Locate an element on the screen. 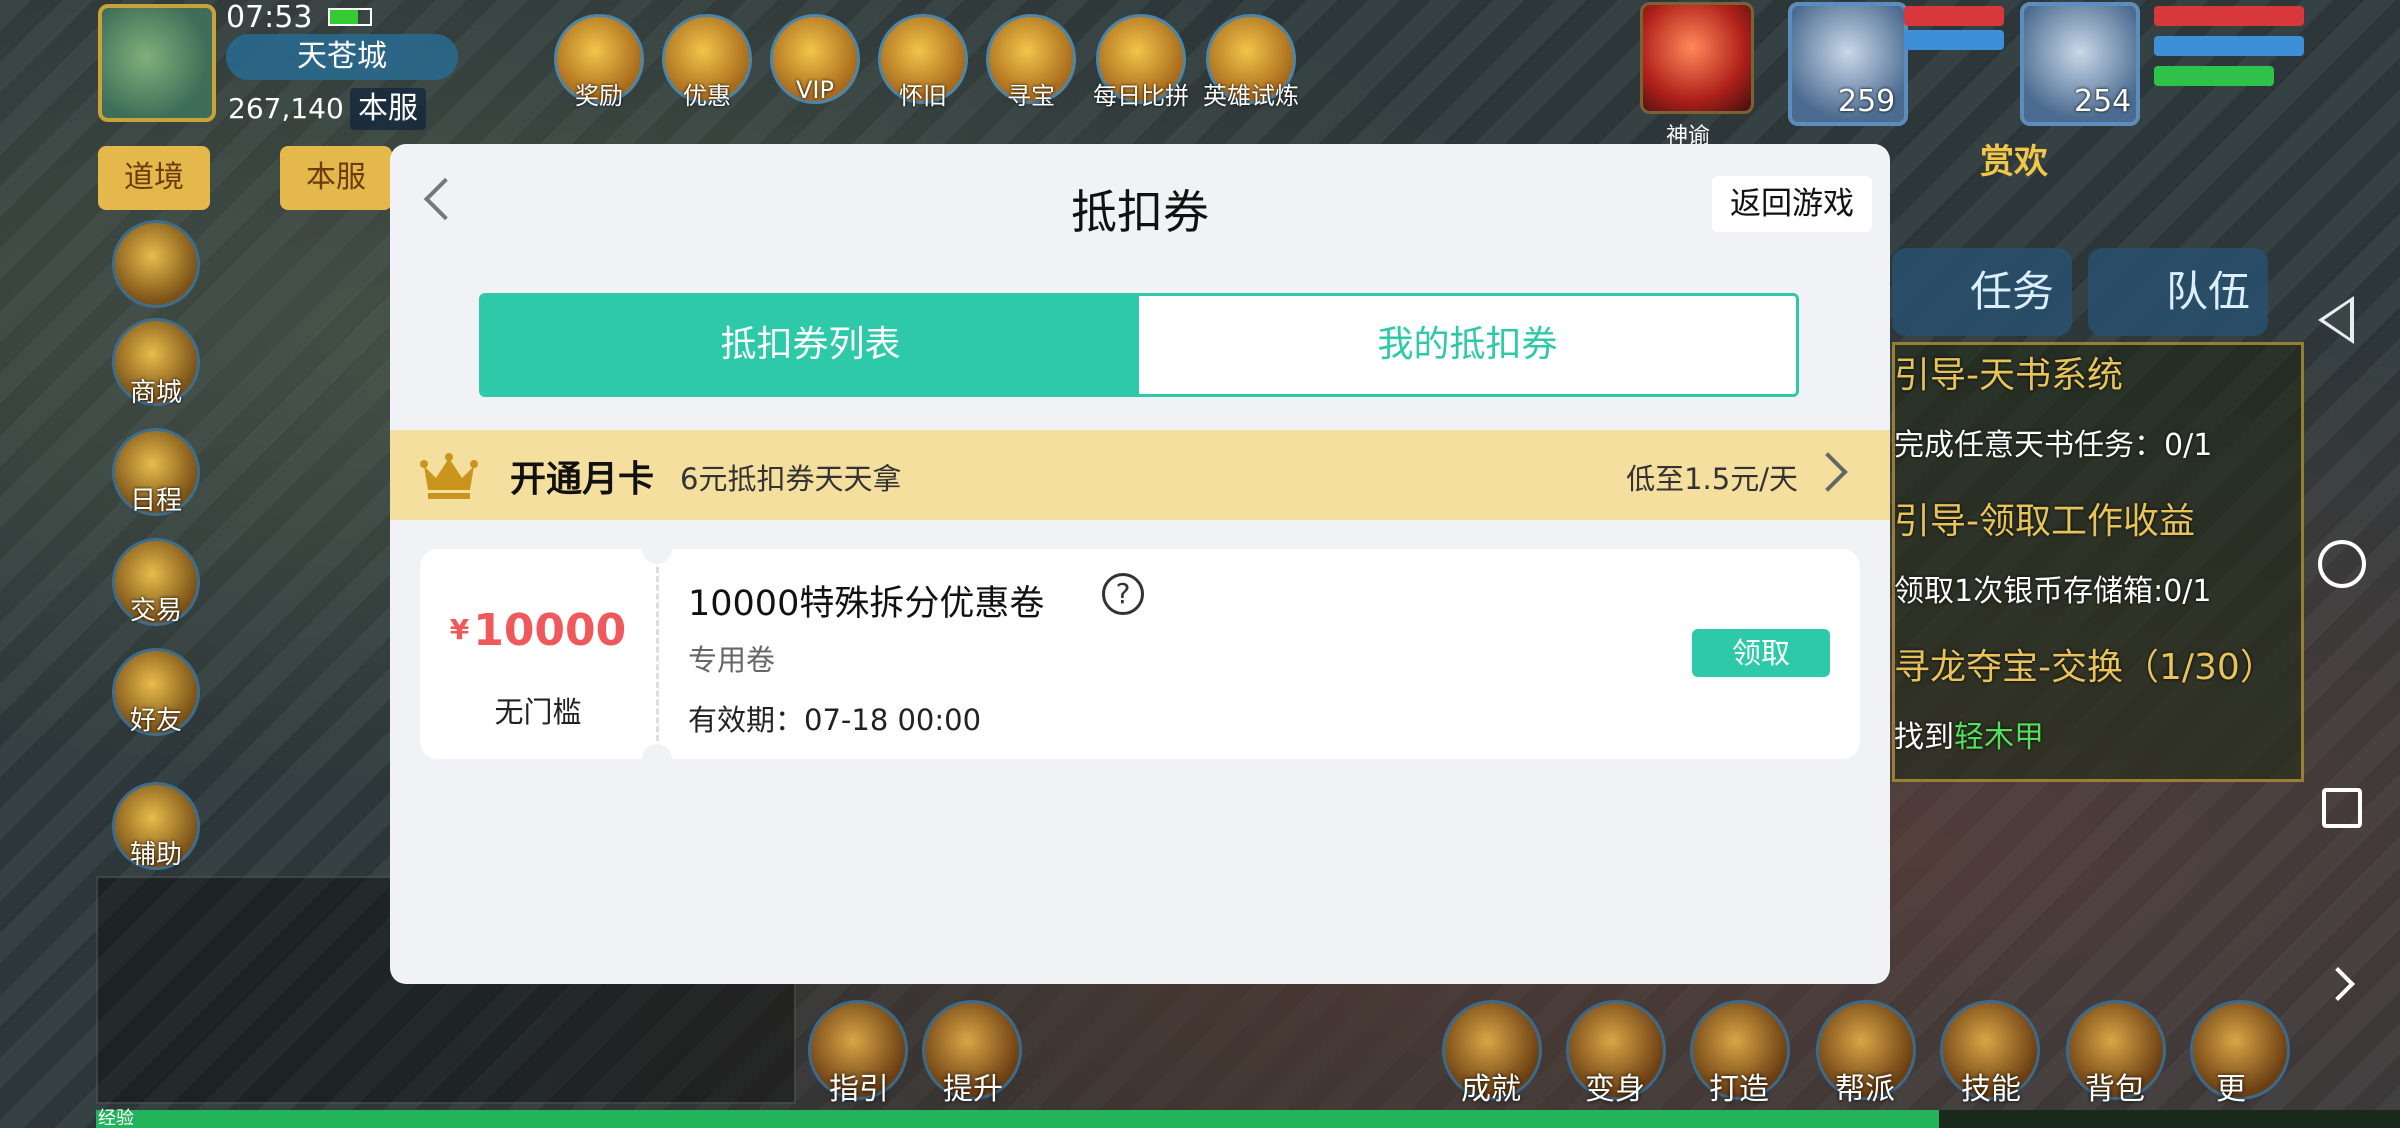  collapse-up-icon is located at coordinates (156, 264).